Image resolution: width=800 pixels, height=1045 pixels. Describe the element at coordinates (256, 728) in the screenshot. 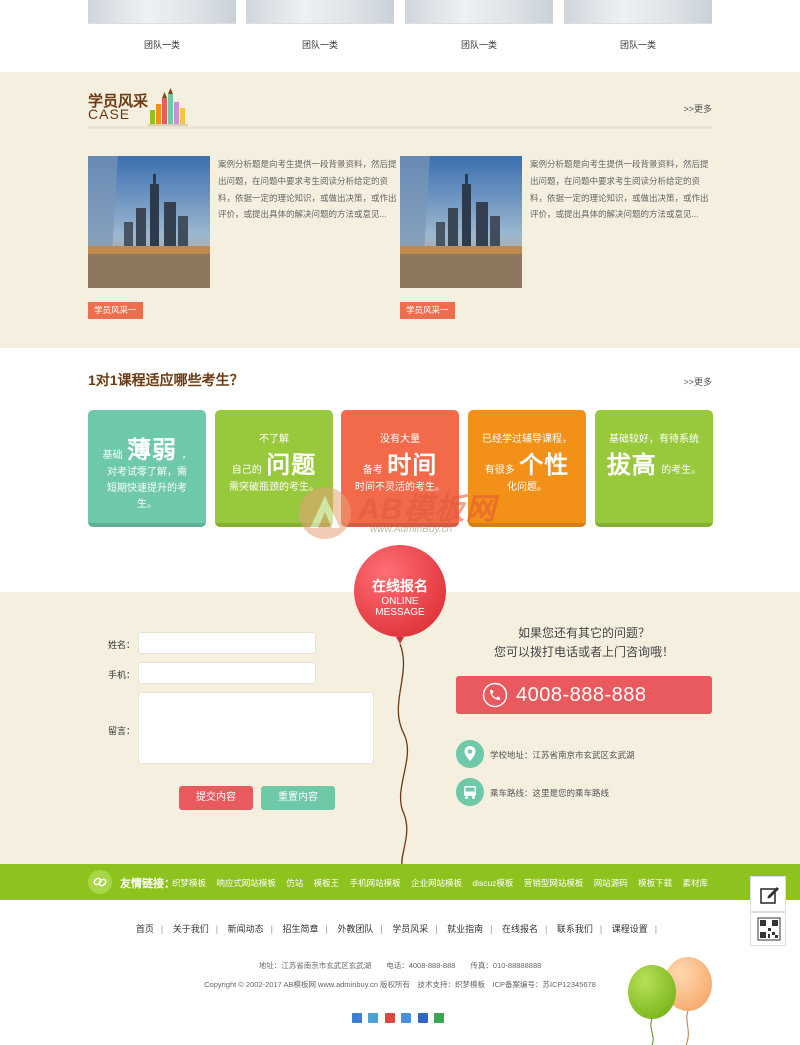

I see `message-field` at that location.